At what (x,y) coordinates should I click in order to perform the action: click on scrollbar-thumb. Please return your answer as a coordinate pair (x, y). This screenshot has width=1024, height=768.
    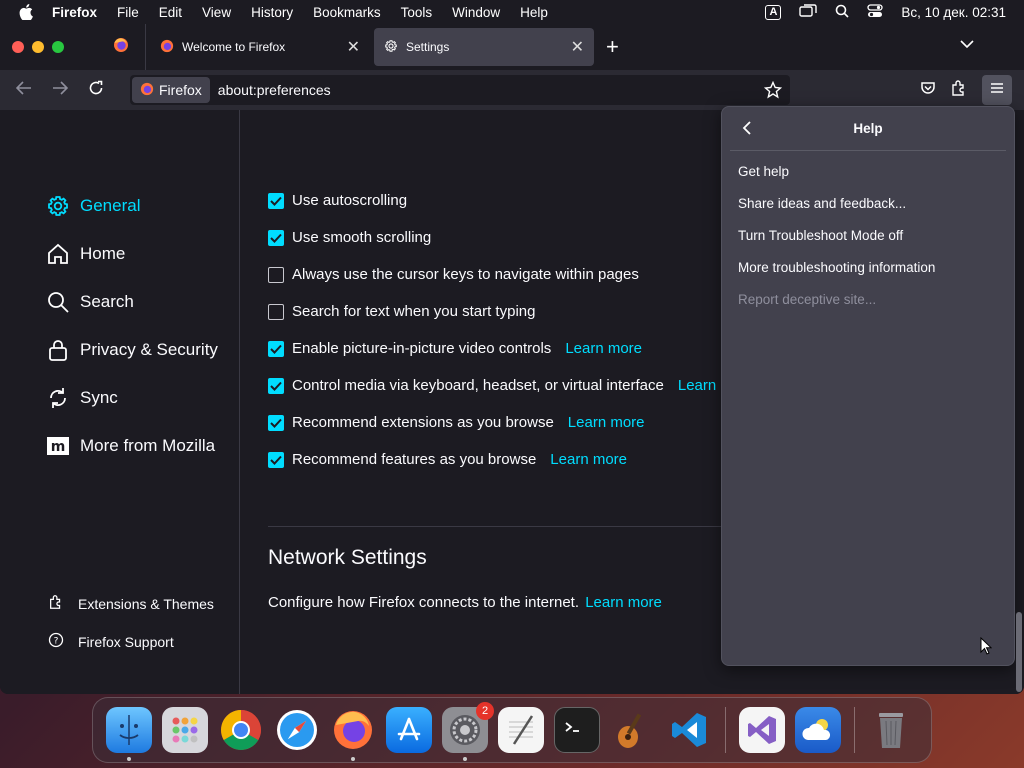
    Looking at the image, I should click on (1019, 652).